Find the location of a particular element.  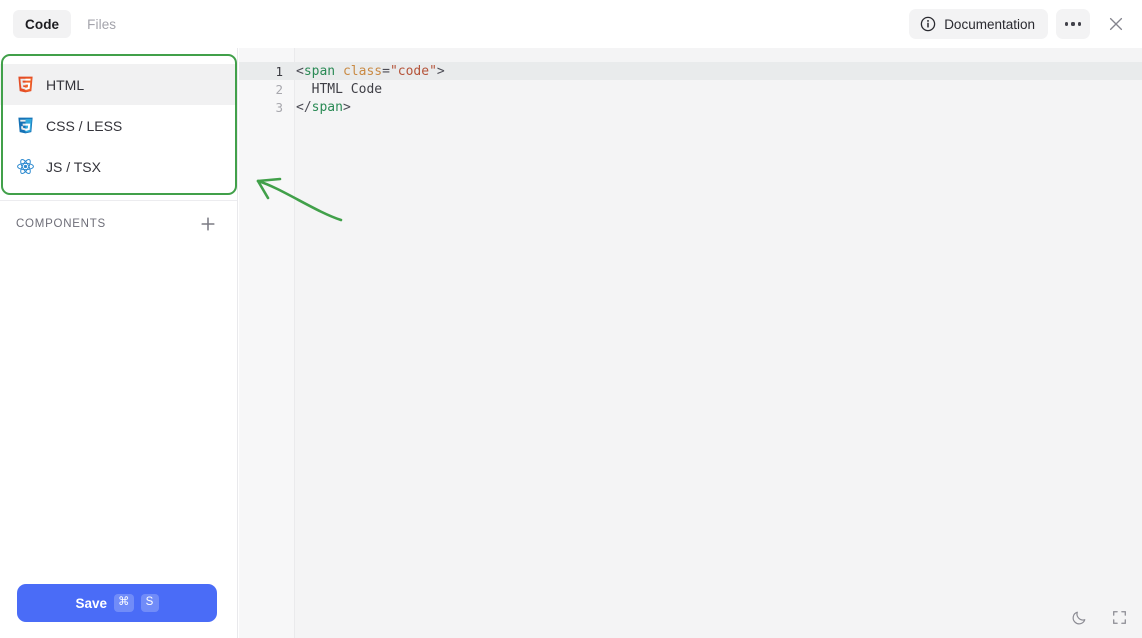

code-token: HTML Code is located at coordinates (339, 89).